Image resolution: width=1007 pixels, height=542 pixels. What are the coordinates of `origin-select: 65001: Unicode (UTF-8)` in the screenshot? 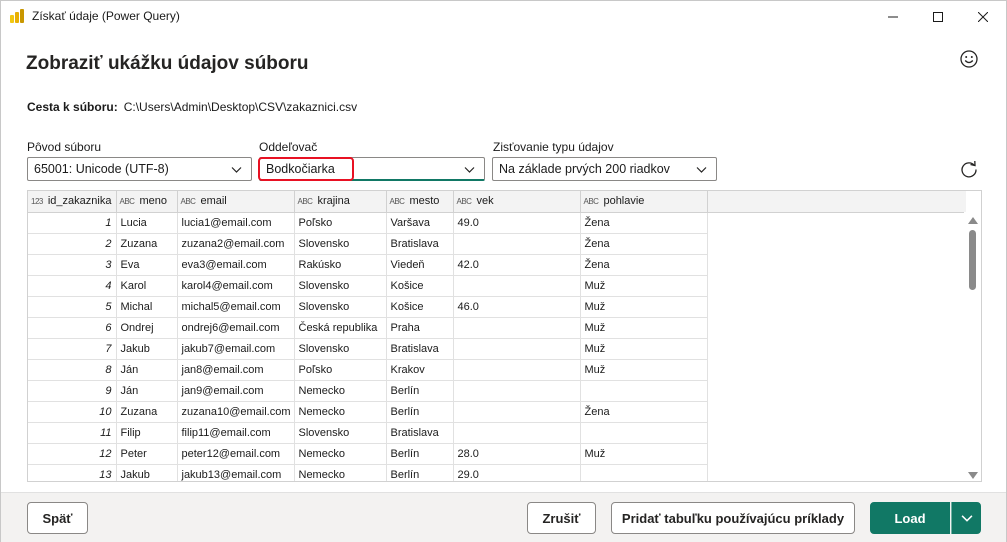 It's located at (139, 169).